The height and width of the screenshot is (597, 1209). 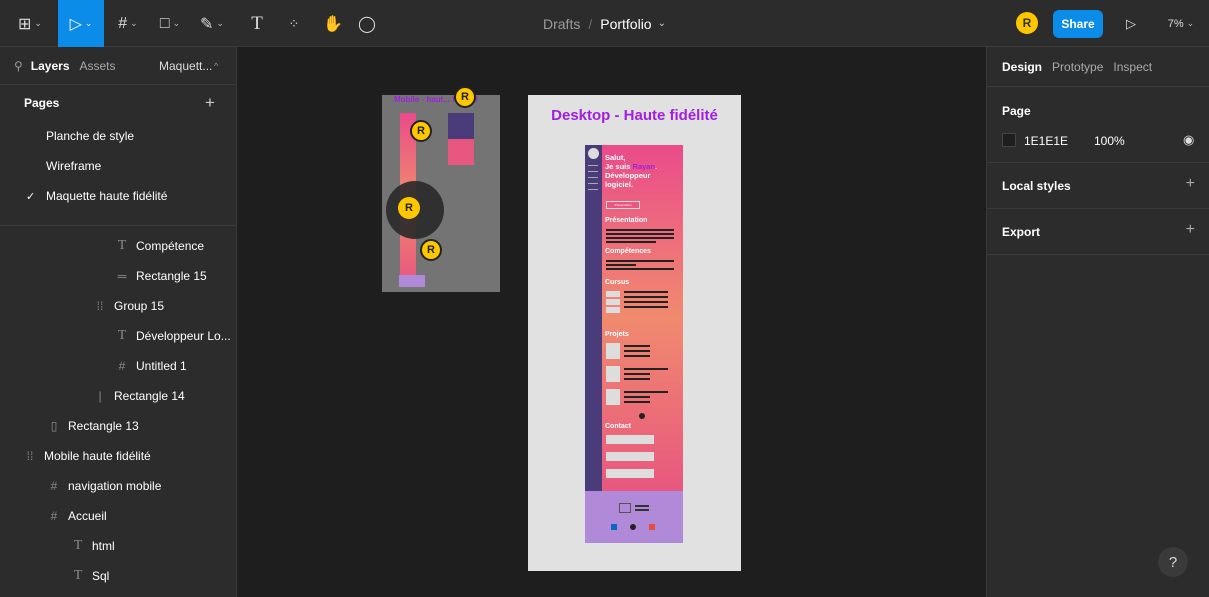 I want to click on project-thumb, so click(x=613, y=397).